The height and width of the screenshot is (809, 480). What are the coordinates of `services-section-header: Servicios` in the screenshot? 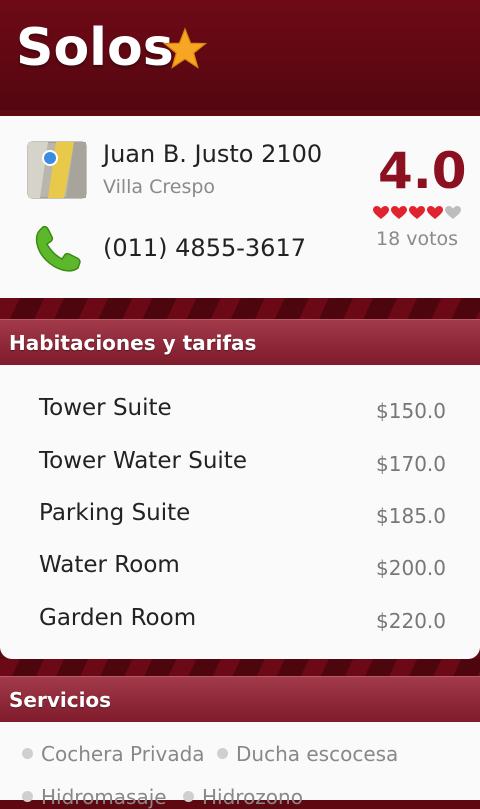 It's located at (240, 699).